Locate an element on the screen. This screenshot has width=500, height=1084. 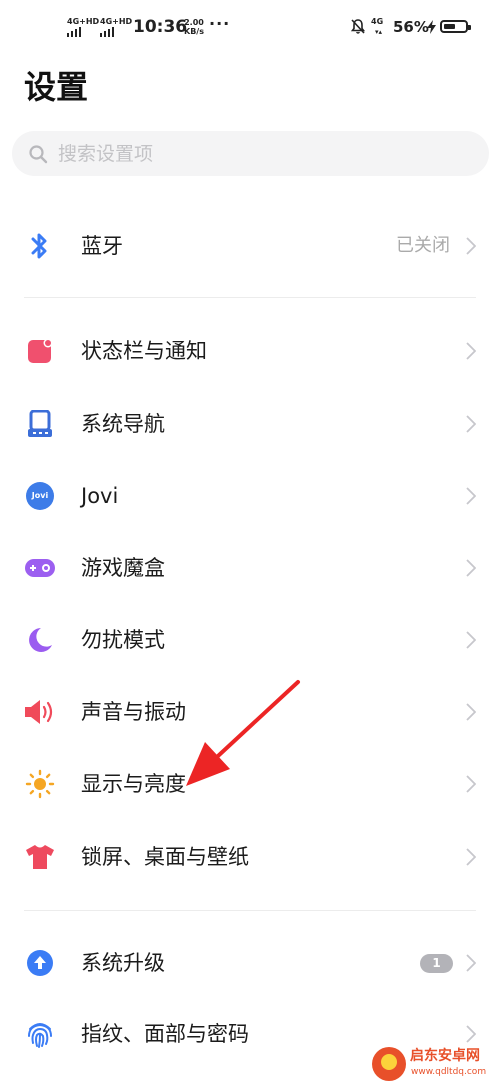
watermark-name: 启东安卓网 is located at coordinates (445, 1056).